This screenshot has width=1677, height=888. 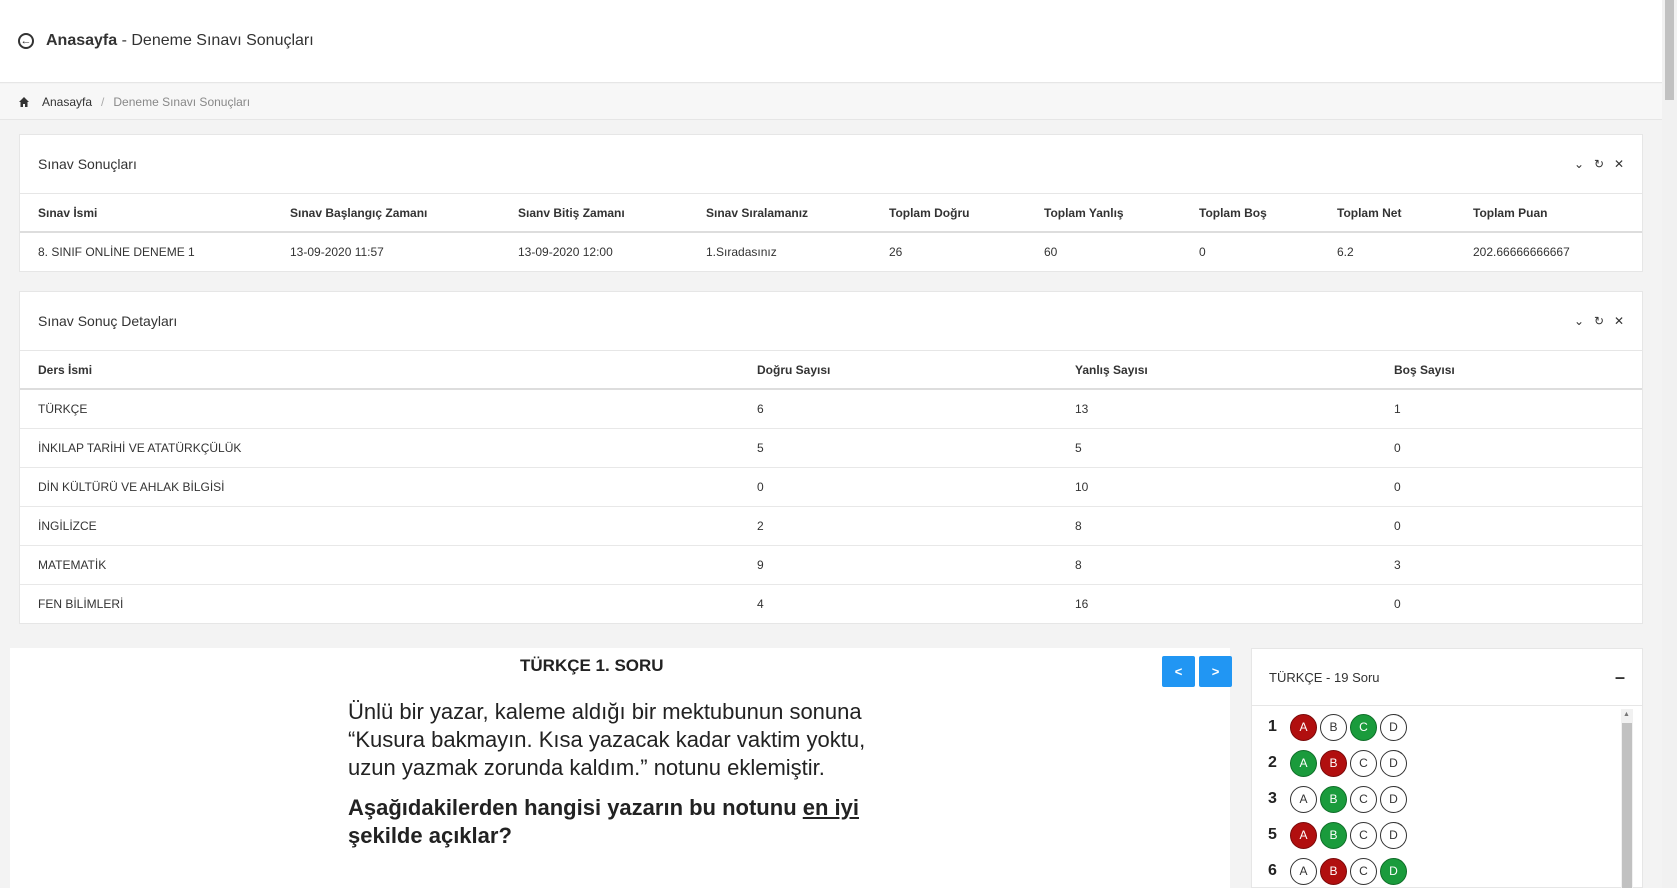 I want to click on page-title: Anasayfa - Deneme Sınavı Sonuçları, so click(x=180, y=41).